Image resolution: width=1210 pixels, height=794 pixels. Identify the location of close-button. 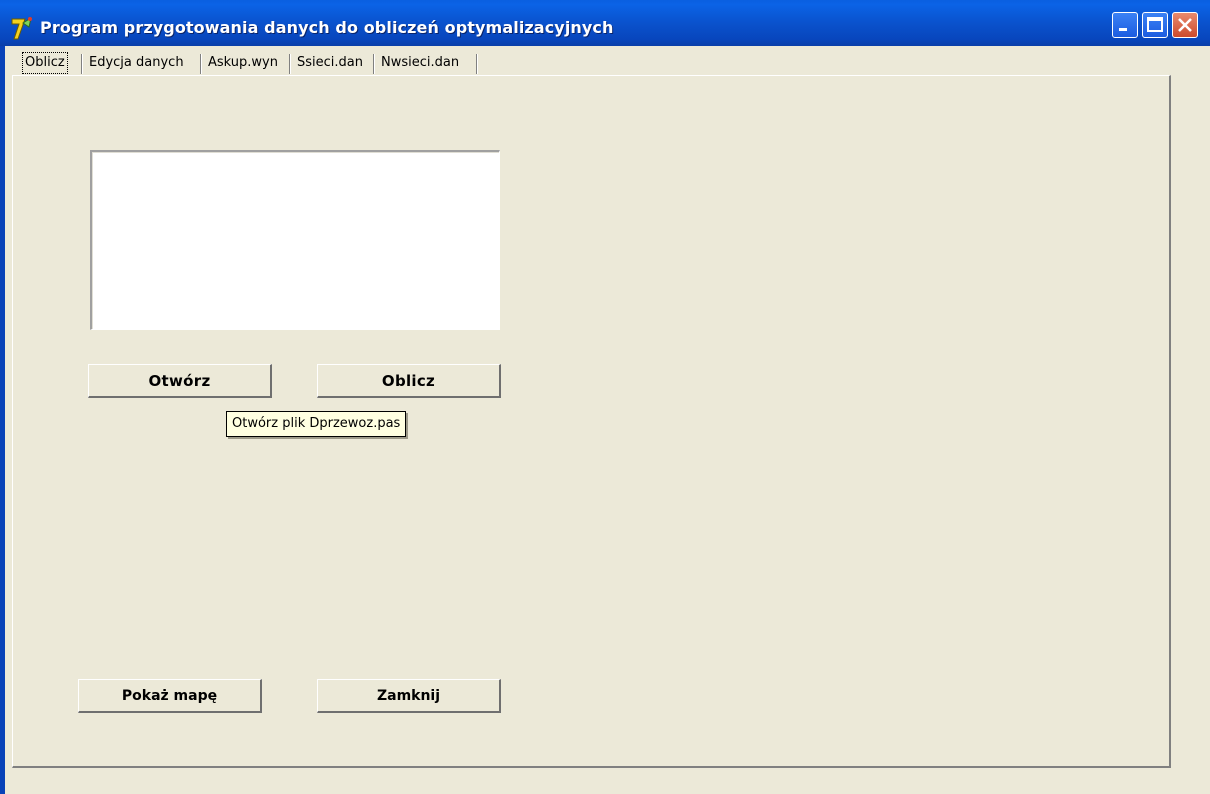
(1185, 25).